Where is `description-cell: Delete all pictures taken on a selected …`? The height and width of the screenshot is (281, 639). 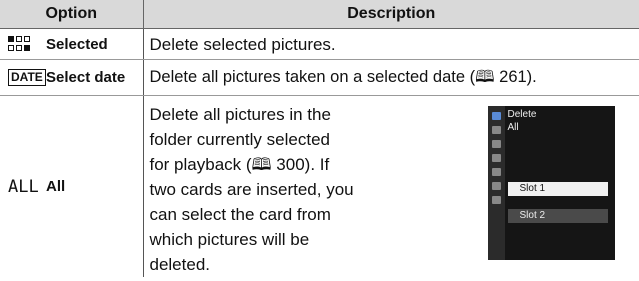
description-cell: Delete all pictures taken on a selected … is located at coordinates (391, 77).